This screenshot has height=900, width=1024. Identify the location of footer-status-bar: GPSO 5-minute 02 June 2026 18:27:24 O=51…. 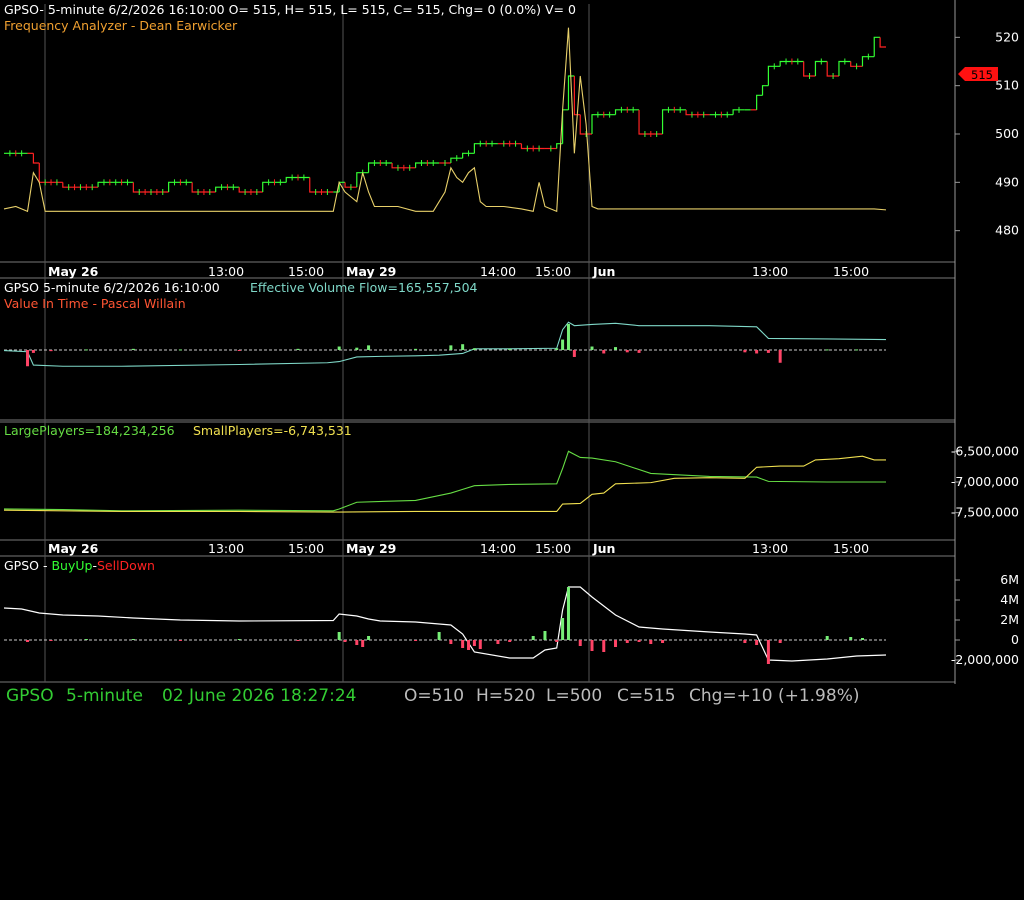
(512, 702).